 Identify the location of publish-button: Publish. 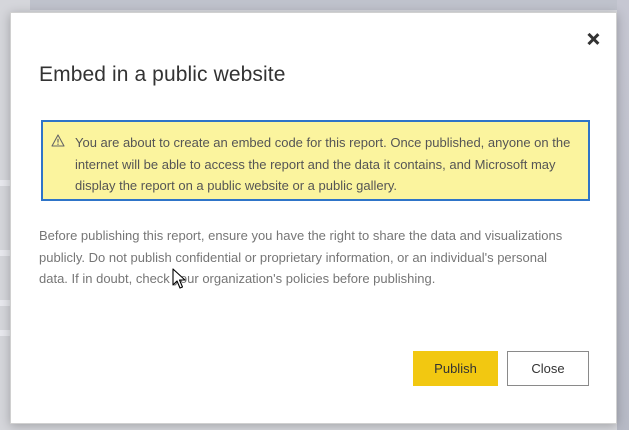
(455, 368).